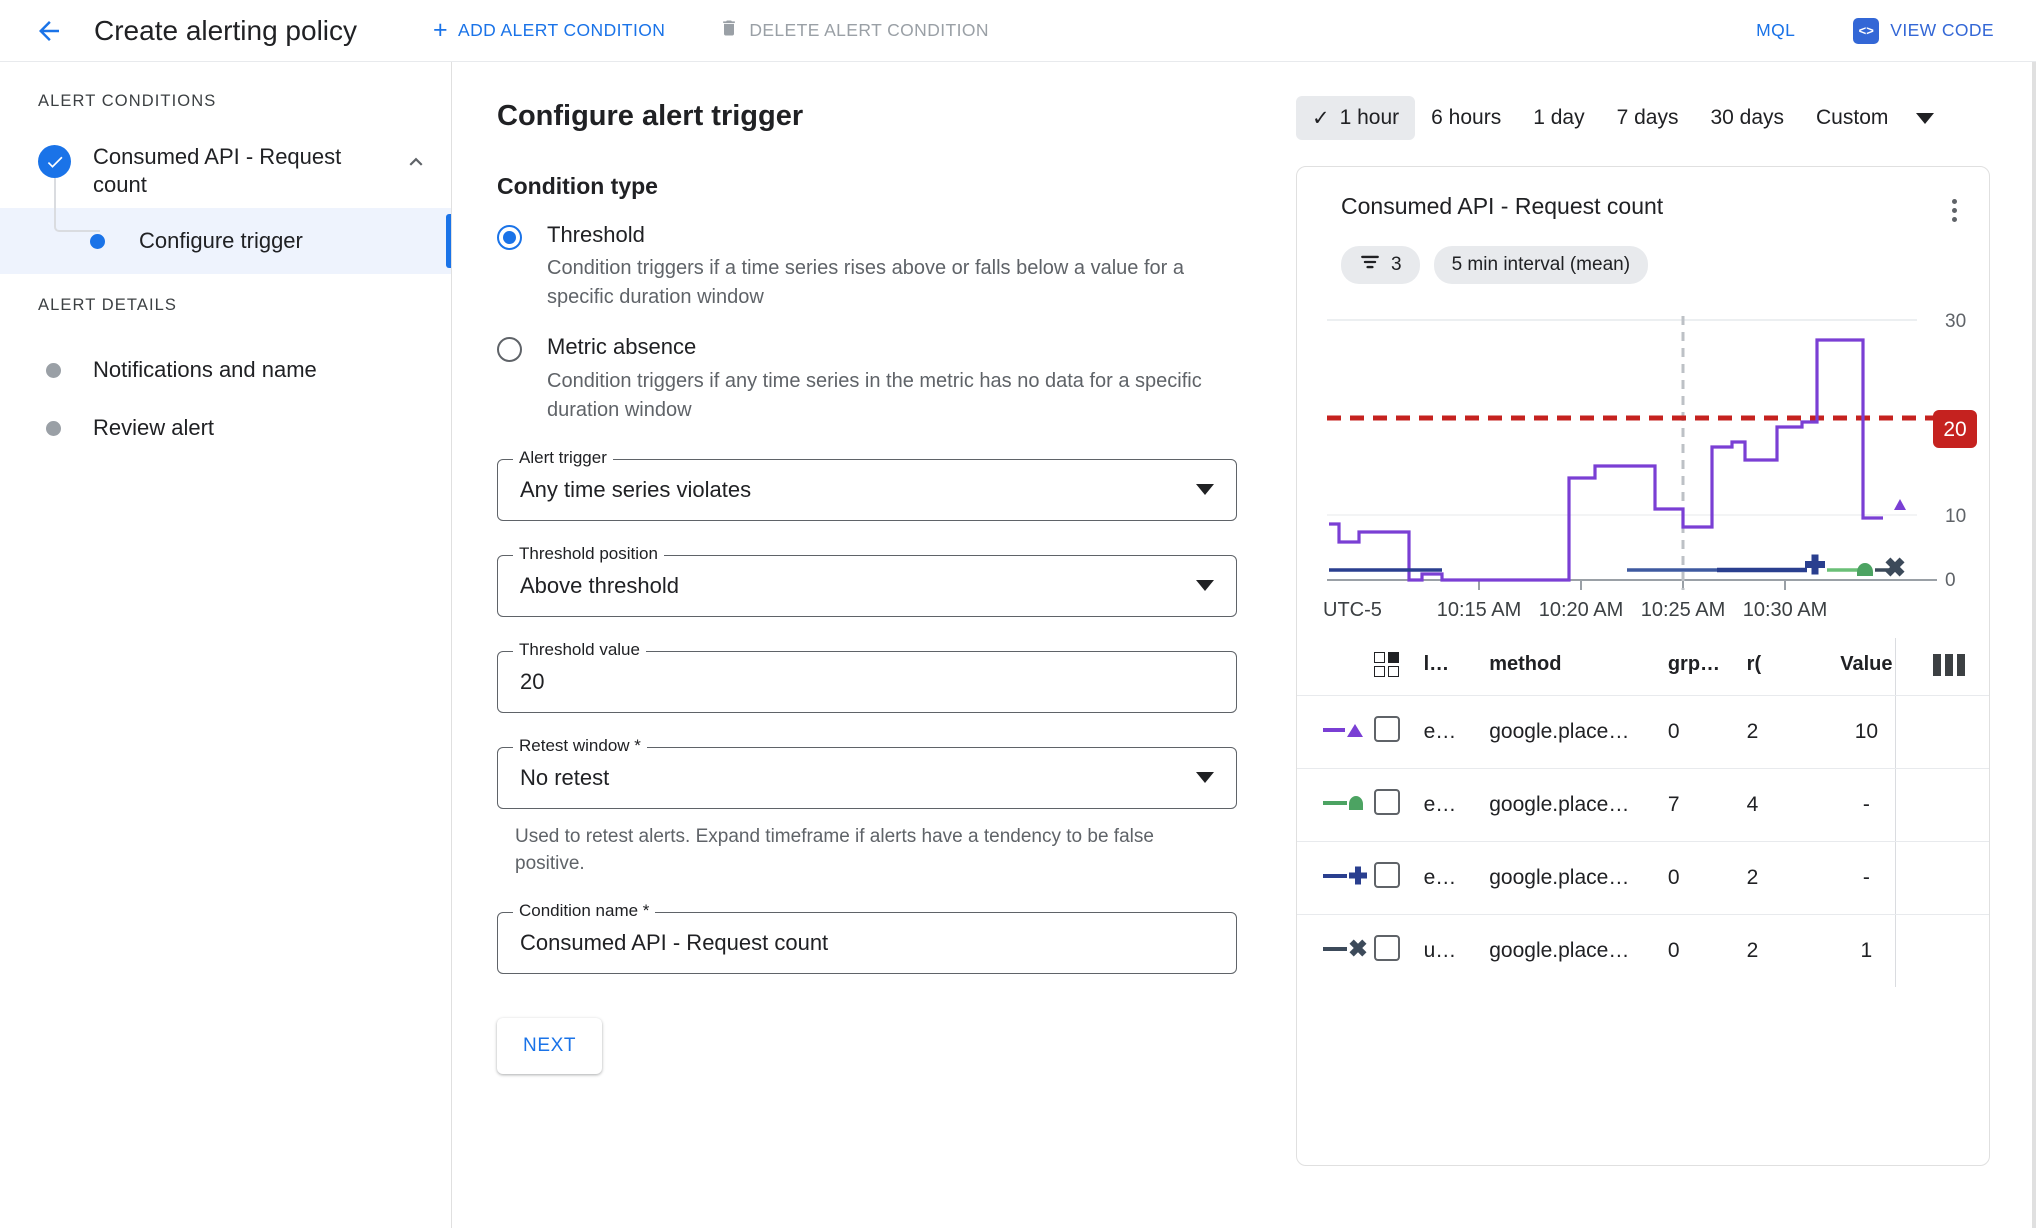  Describe the element at coordinates (1900, 504) in the screenshot. I see `series-marker-triangle` at that location.